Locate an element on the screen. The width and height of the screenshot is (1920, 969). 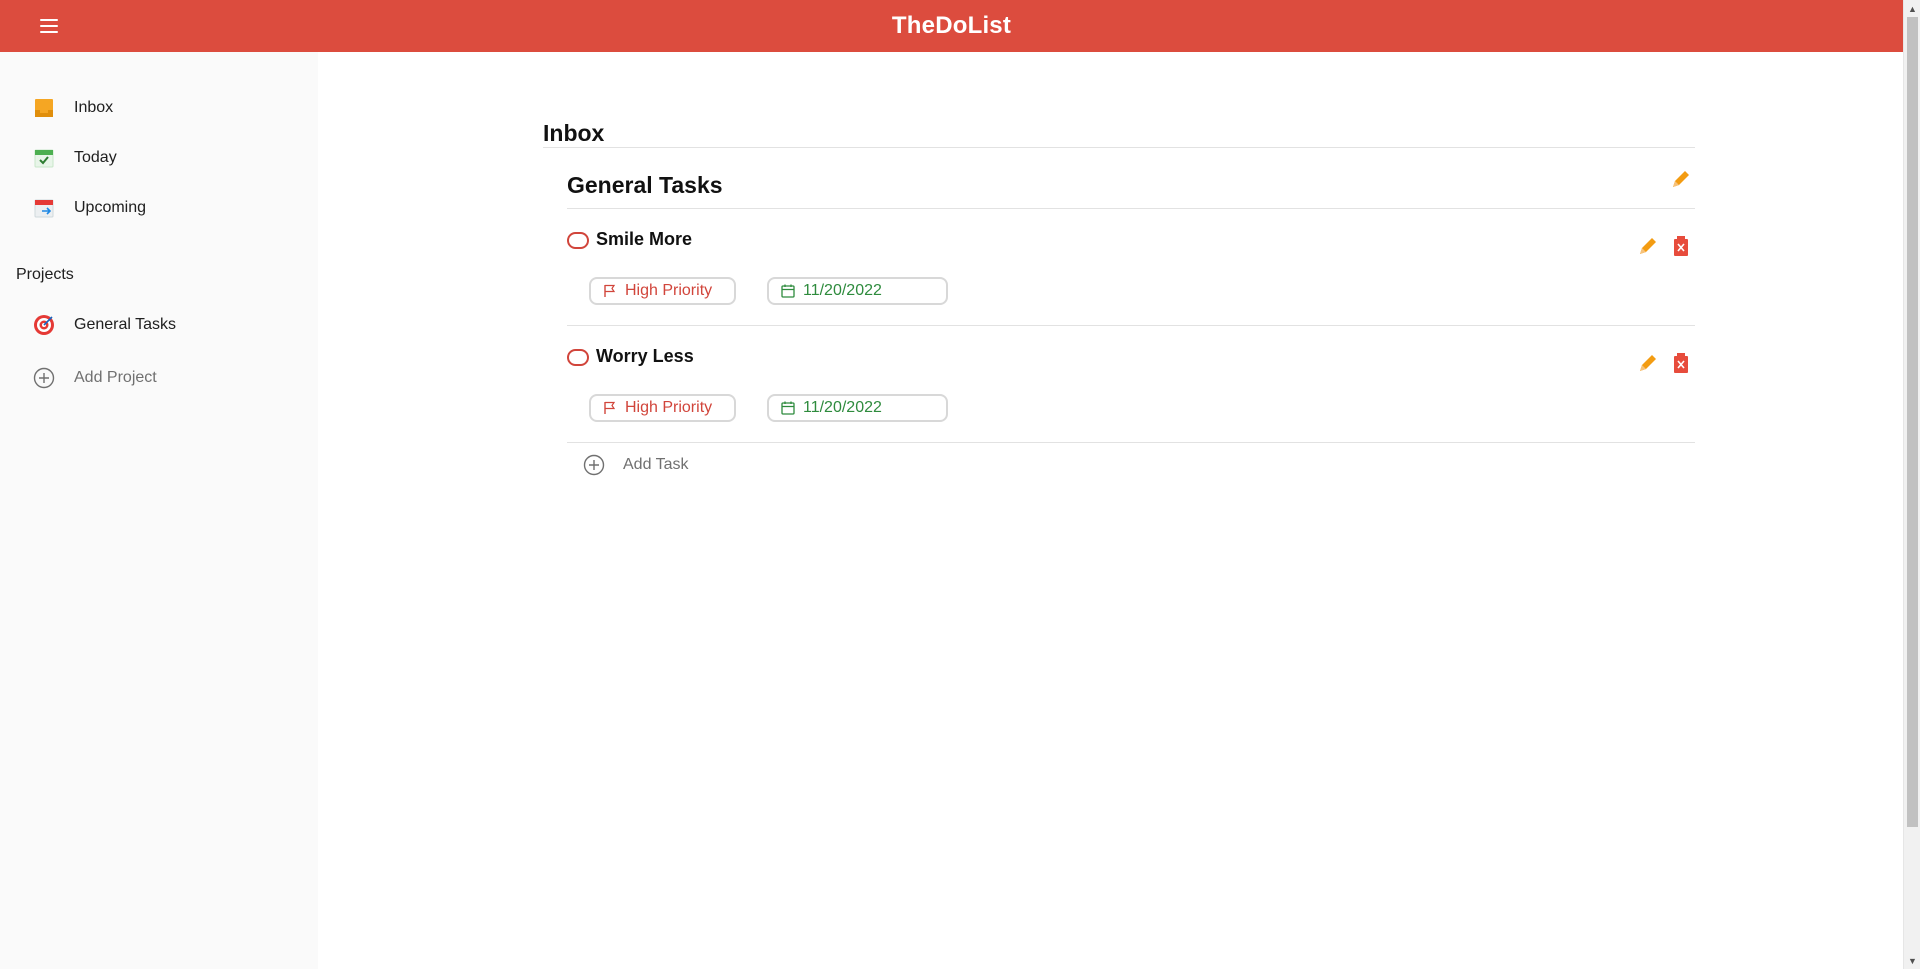
app-header: TheDoList is located at coordinates (951, 26).